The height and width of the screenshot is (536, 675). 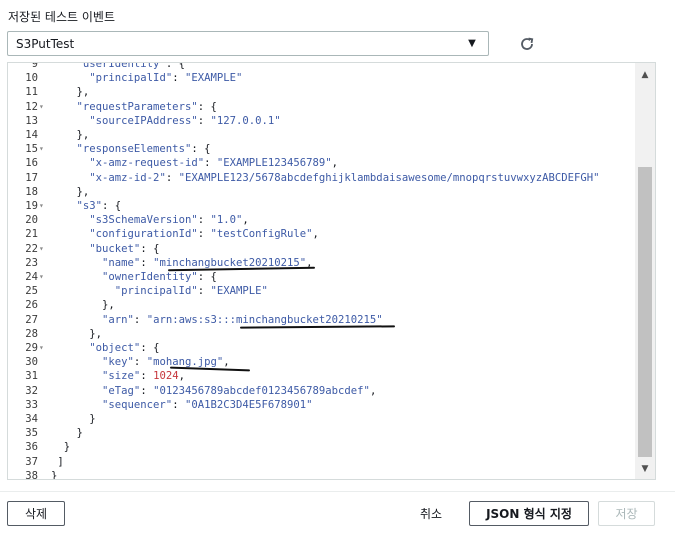 I want to click on refresh-button, so click(x=527, y=44).